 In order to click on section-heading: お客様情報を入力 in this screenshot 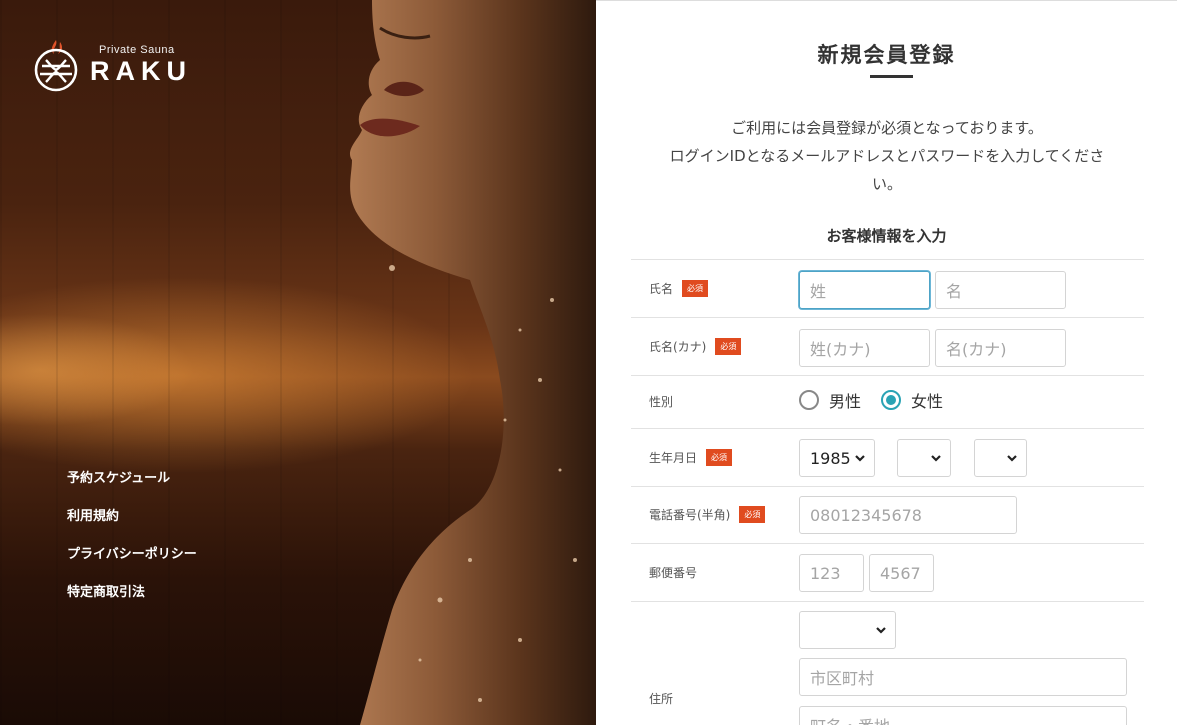, I will do `click(886, 236)`.